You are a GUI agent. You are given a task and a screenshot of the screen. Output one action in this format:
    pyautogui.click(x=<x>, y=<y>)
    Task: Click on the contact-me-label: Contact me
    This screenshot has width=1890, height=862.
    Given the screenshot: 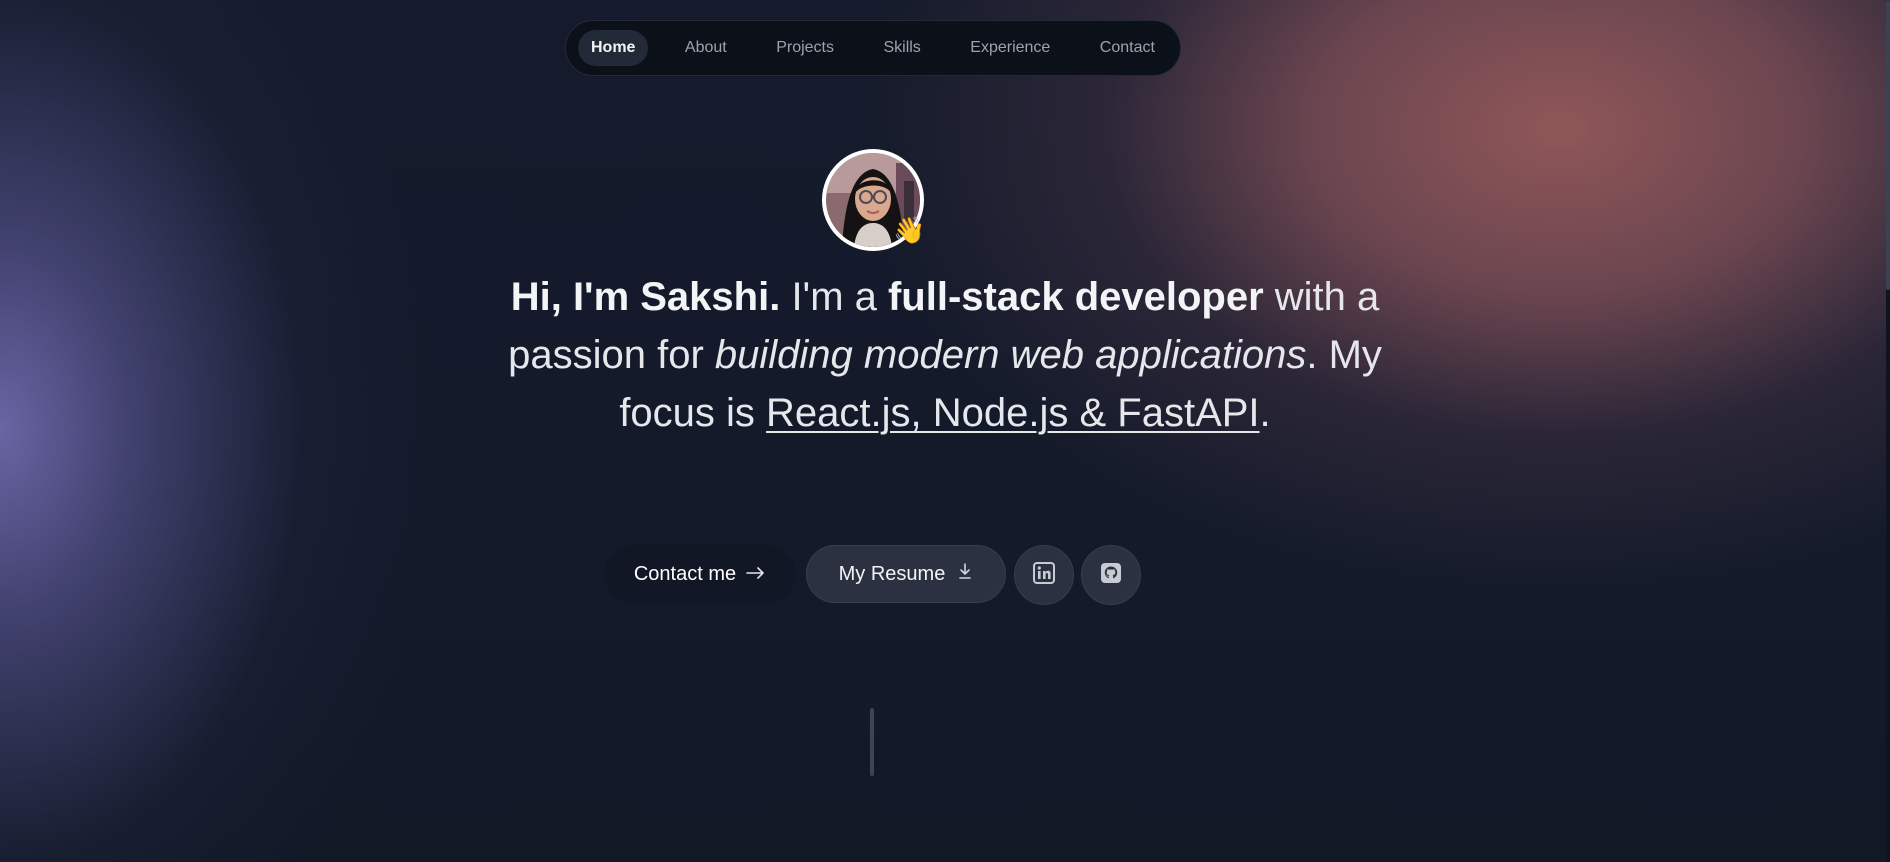 What is the action you would take?
    pyautogui.click(x=685, y=573)
    